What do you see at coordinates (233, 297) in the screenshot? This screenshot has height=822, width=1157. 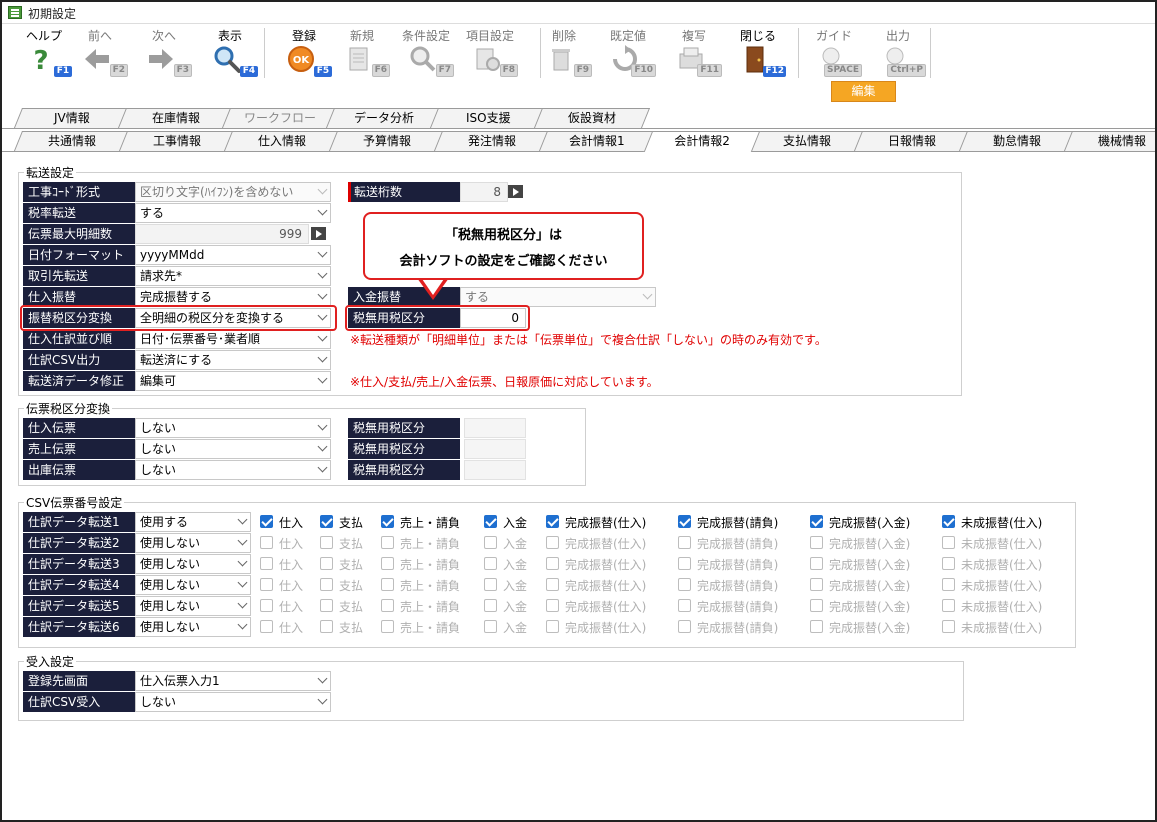 I see `transfer-setting-5-select: 完成振替する` at bounding box center [233, 297].